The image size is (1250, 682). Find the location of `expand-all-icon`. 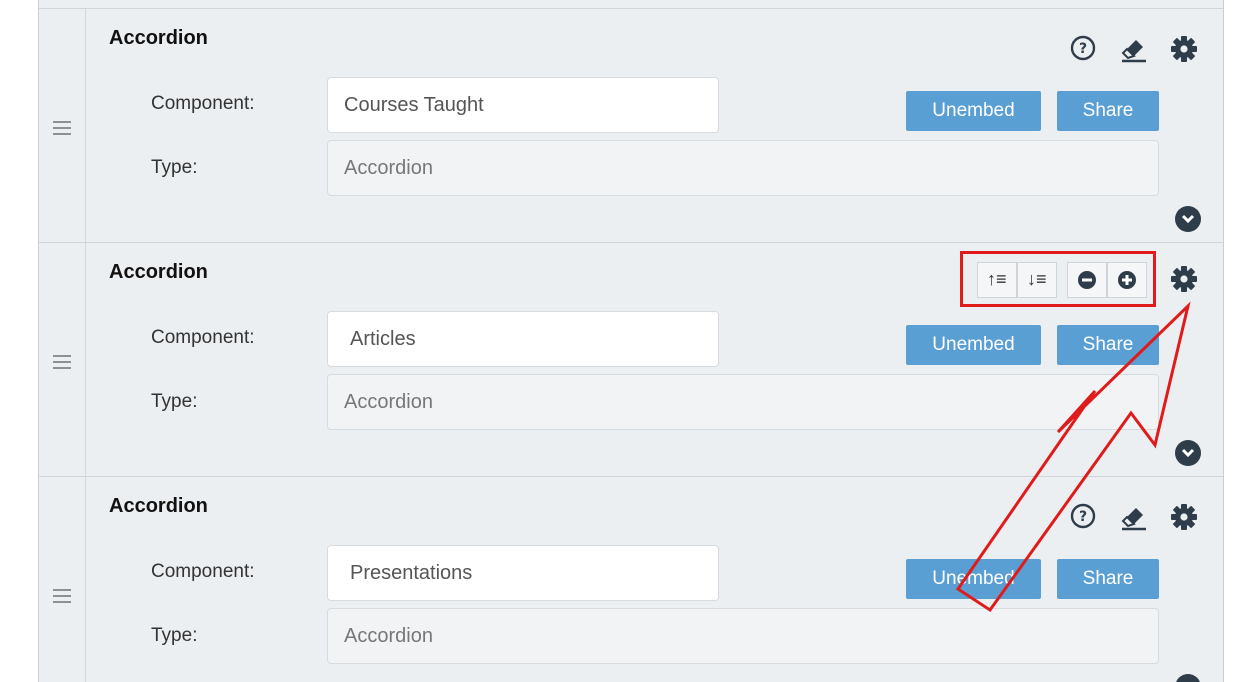

expand-all-icon is located at coordinates (1127, 280).